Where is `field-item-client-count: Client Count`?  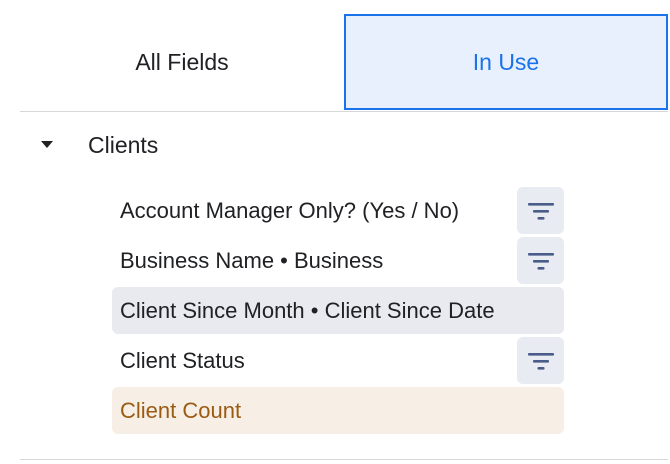
field-item-client-count: Client Count is located at coordinates (338, 410).